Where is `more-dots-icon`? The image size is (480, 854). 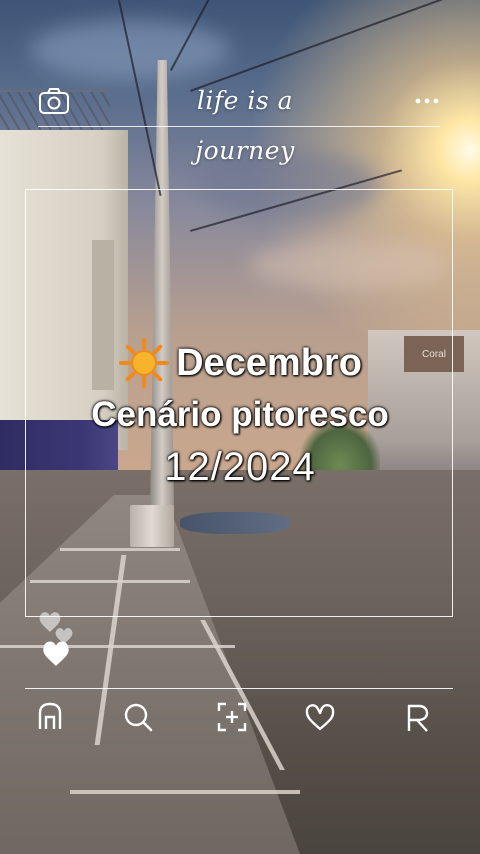 more-dots-icon is located at coordinates (427, 100).